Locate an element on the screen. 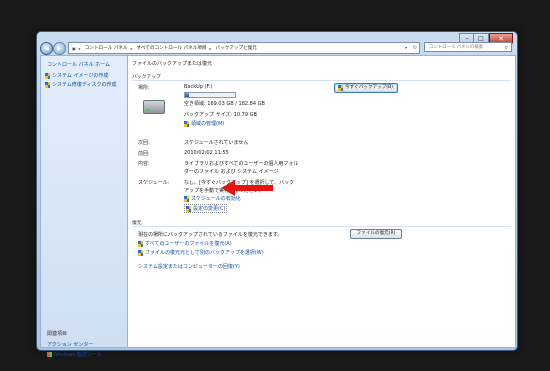 This screenshot has width=550, height=371. enable-schedule-link: スケジュールの有効化 is located at coordinates (212, 198).